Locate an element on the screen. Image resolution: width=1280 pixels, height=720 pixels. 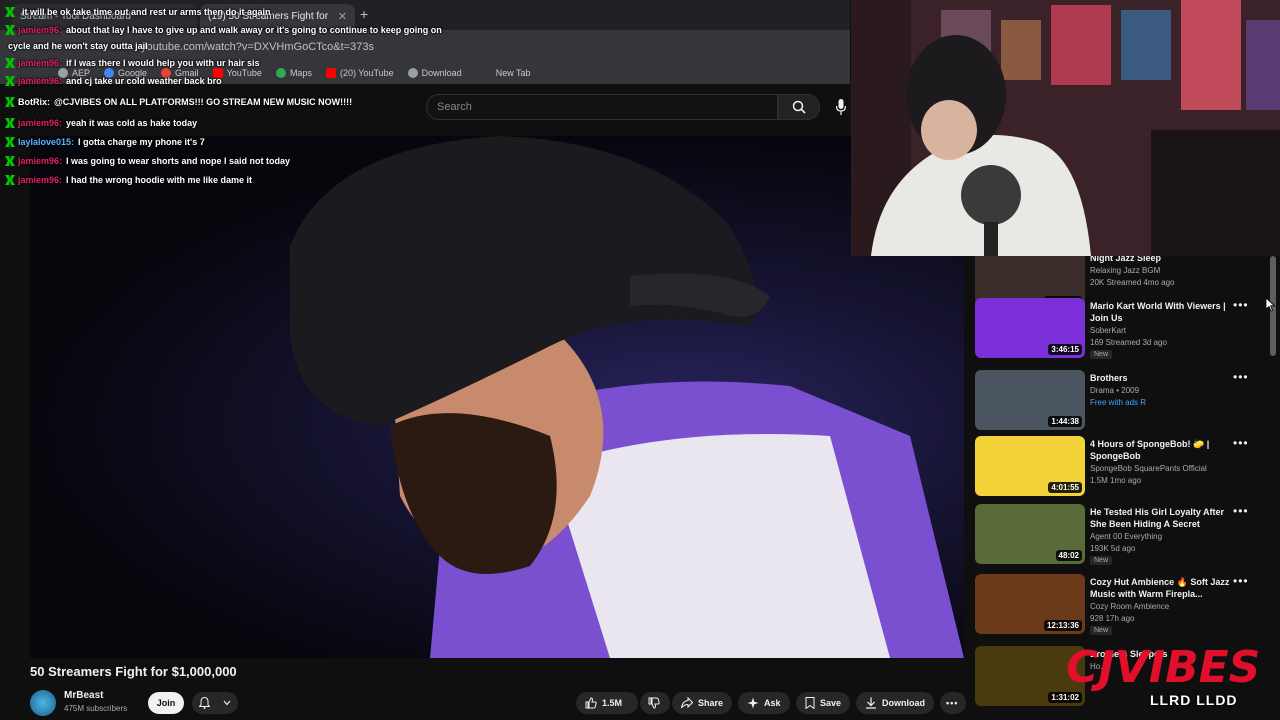
video-thumbnail: 4:01:55 is located at coordinates (1030, 466).